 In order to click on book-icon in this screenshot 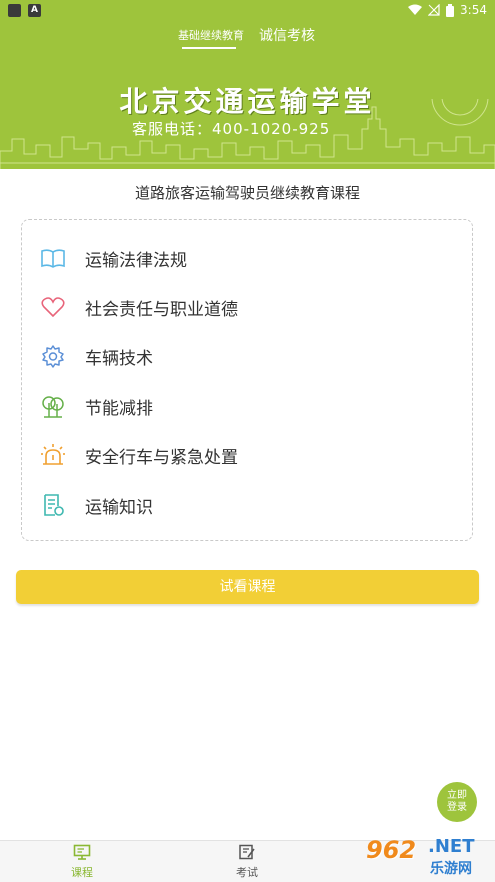, I will do `click(53, 258)`.